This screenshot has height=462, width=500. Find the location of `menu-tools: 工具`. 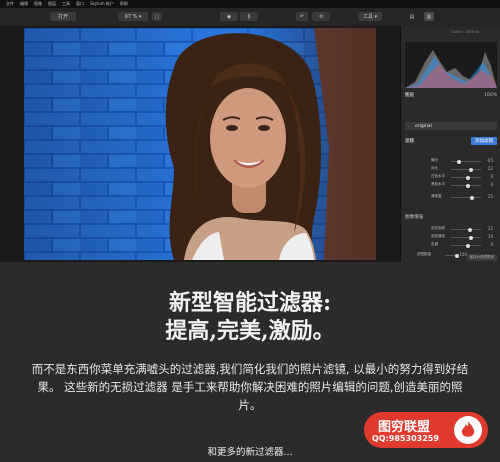

menu-tools: 工具 is located at coordinates (66, 4).